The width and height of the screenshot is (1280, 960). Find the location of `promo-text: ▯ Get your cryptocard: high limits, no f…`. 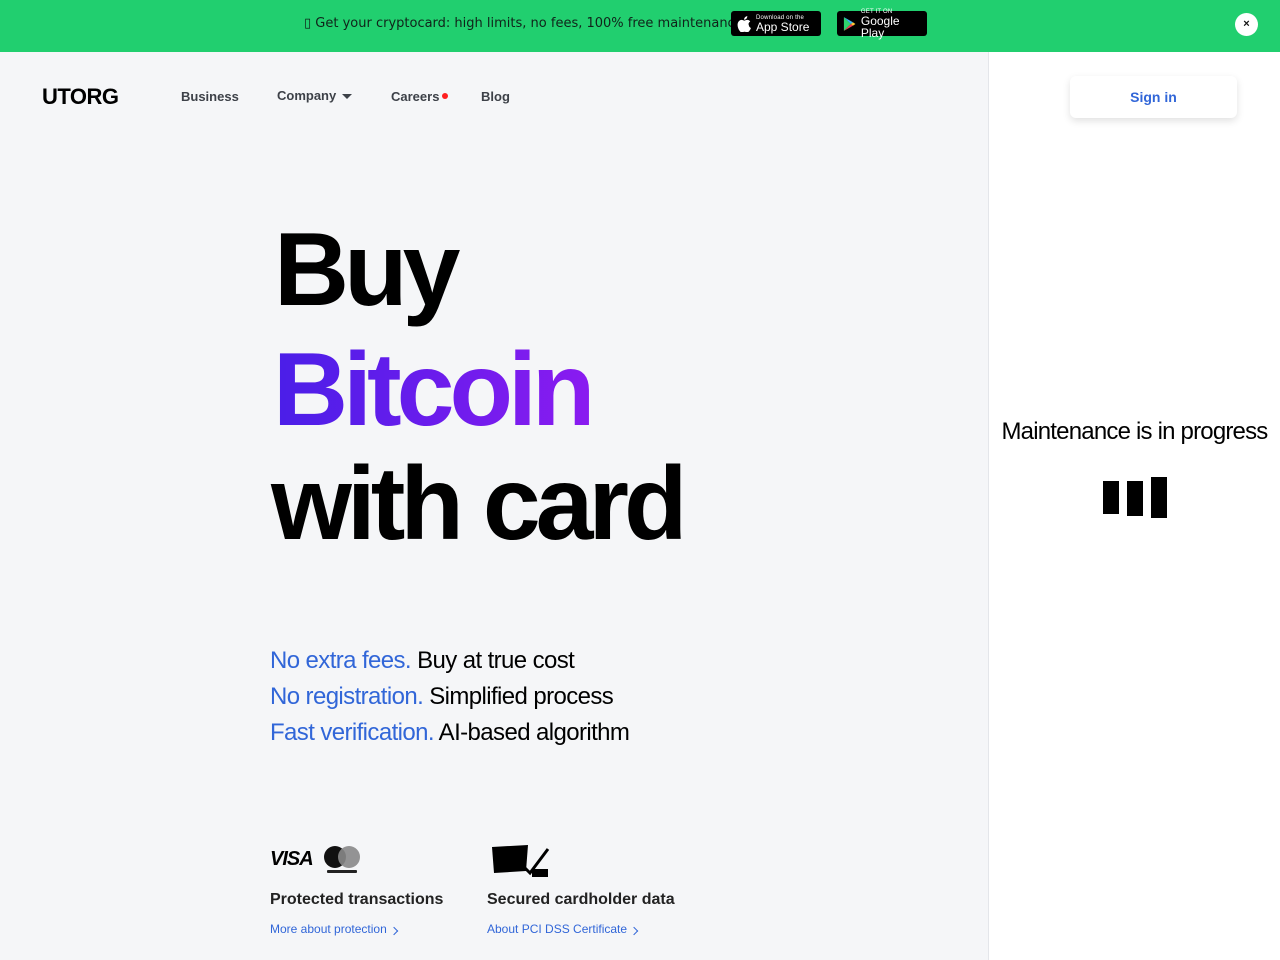

promo-text: ▯ Get your cryptocard: high limits, no f… is located at coordinates (525, 23).